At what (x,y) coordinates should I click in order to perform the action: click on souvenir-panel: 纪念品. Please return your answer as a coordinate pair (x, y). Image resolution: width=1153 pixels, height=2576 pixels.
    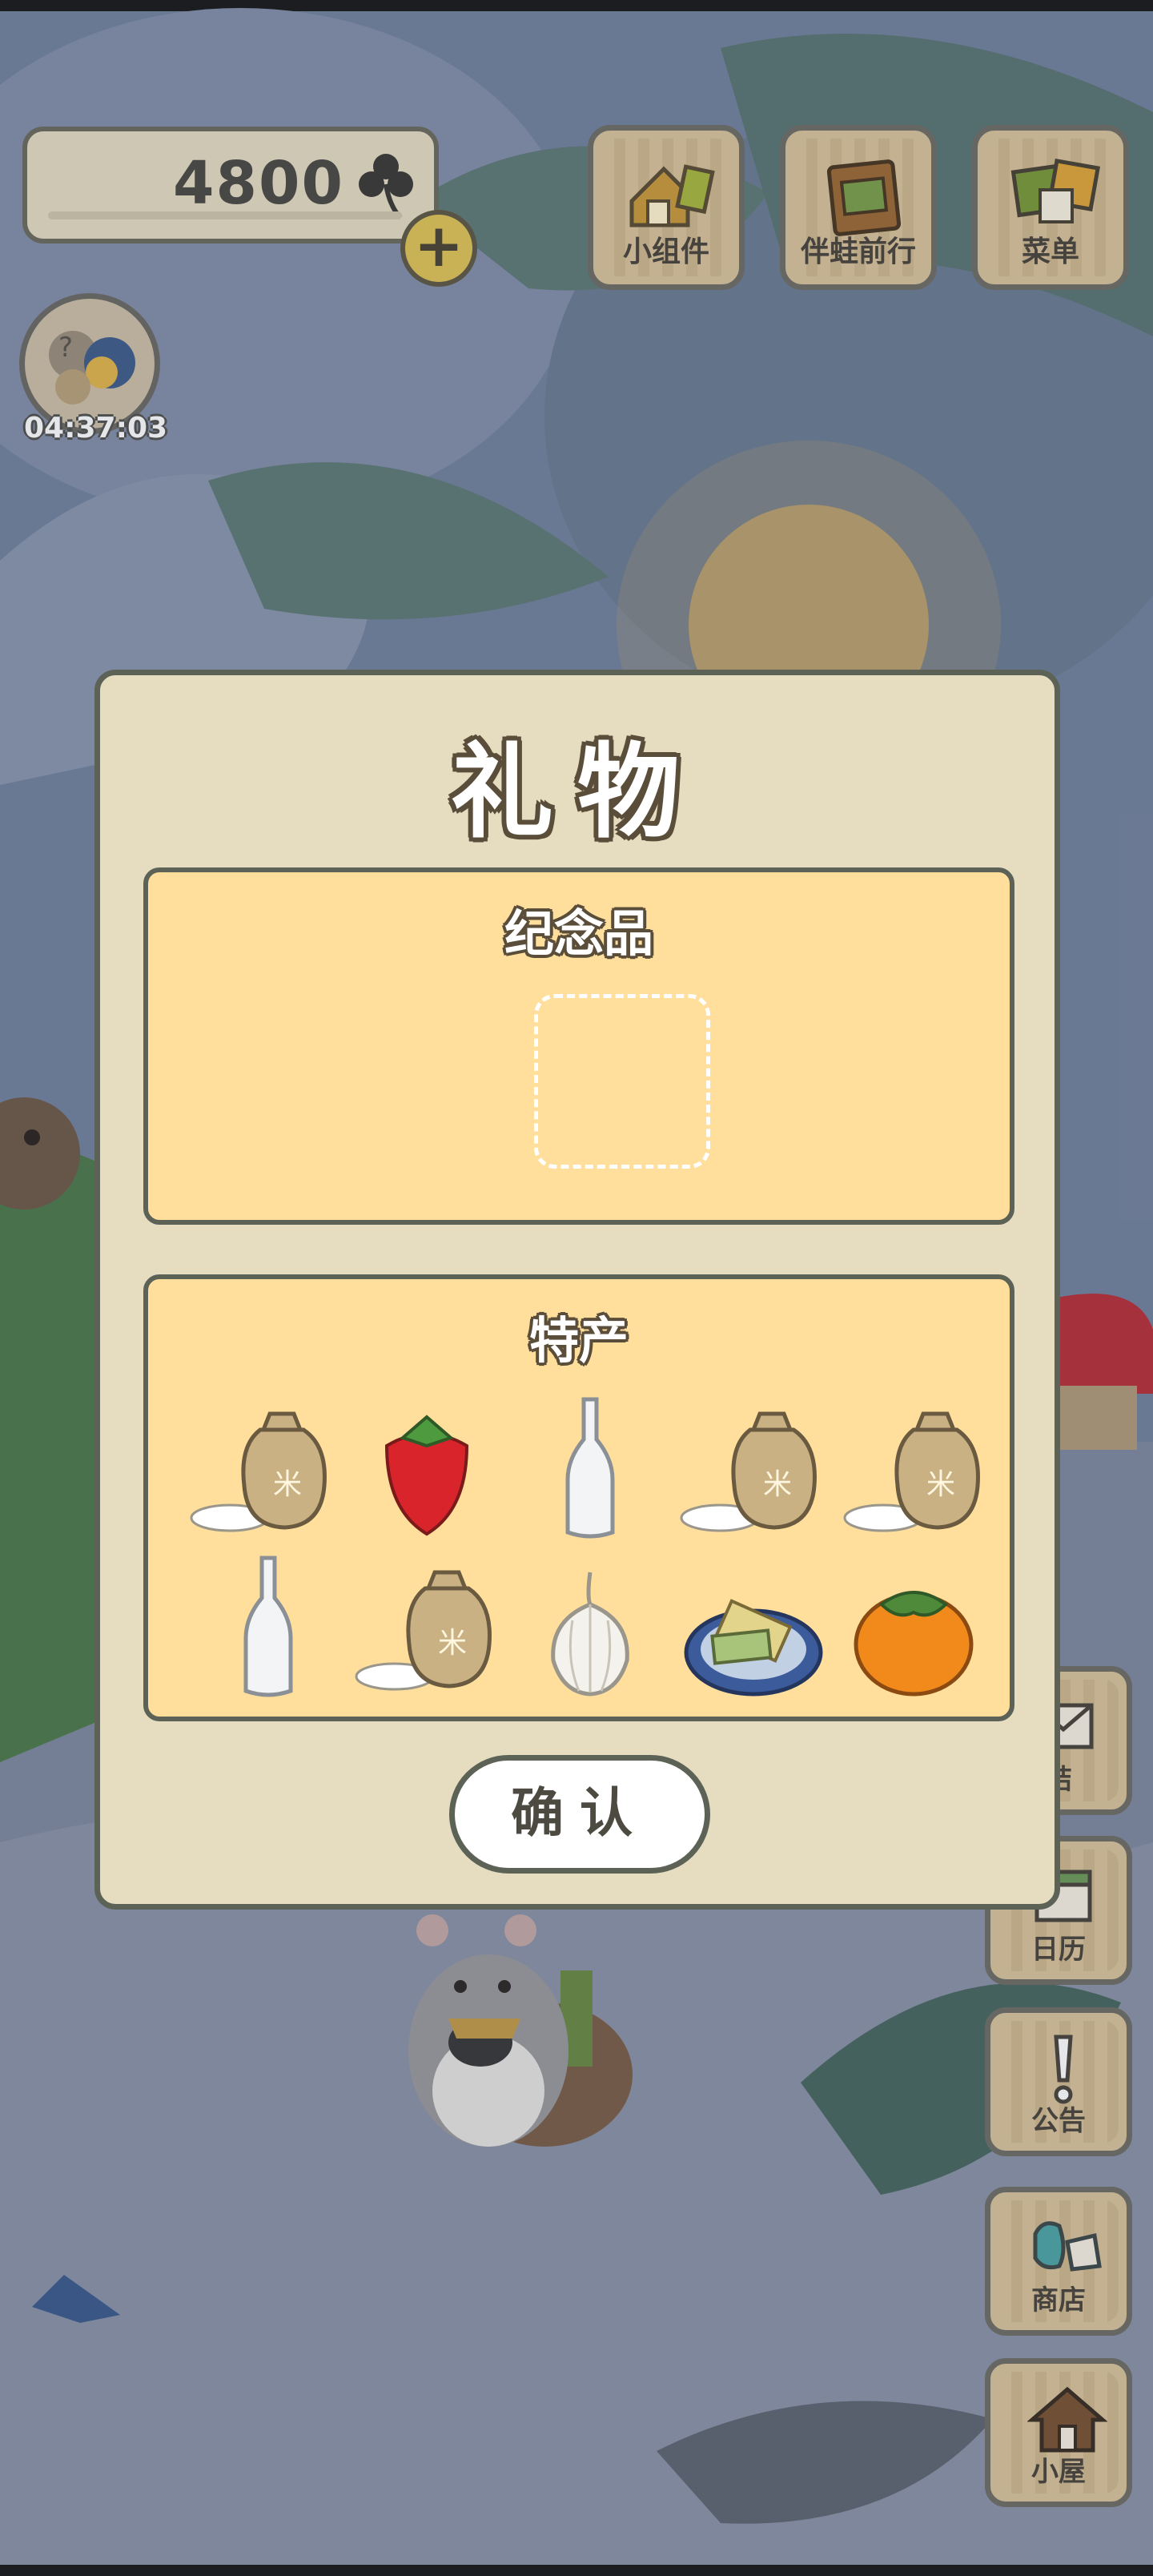
    Looking at the image, I should click on (578, 1046).